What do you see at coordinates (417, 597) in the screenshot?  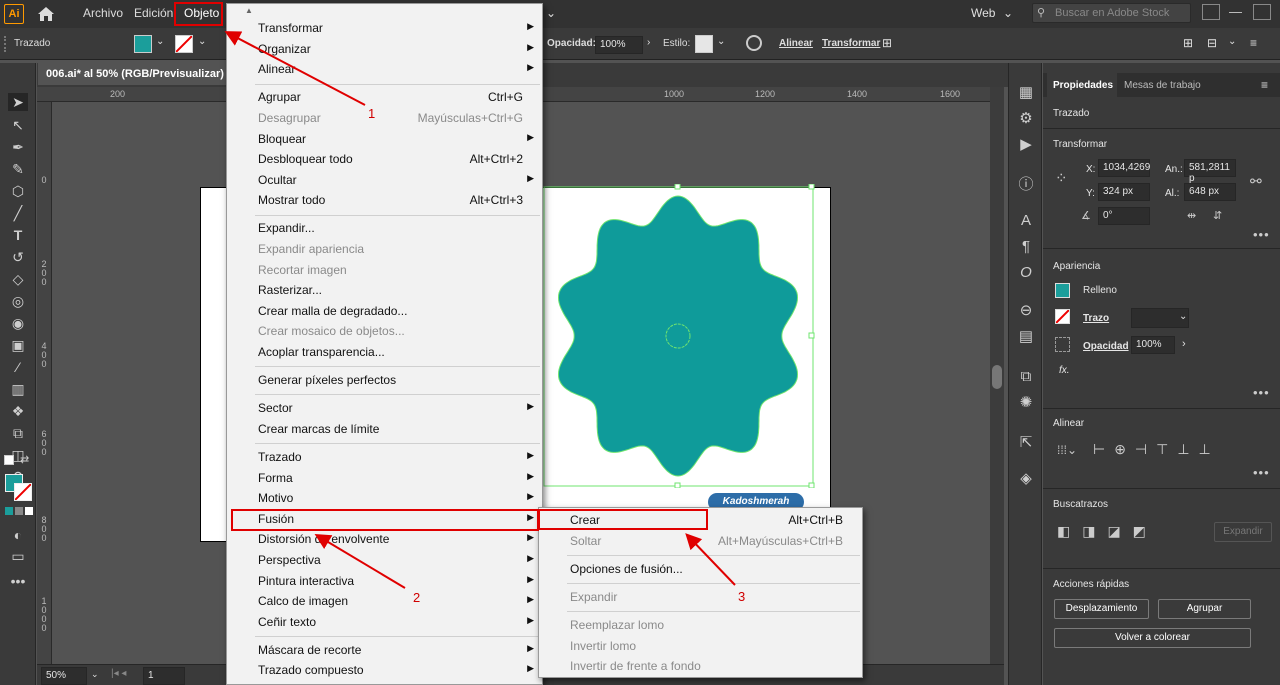 I see `callout-2: 2` at bounding box center [417, 597].